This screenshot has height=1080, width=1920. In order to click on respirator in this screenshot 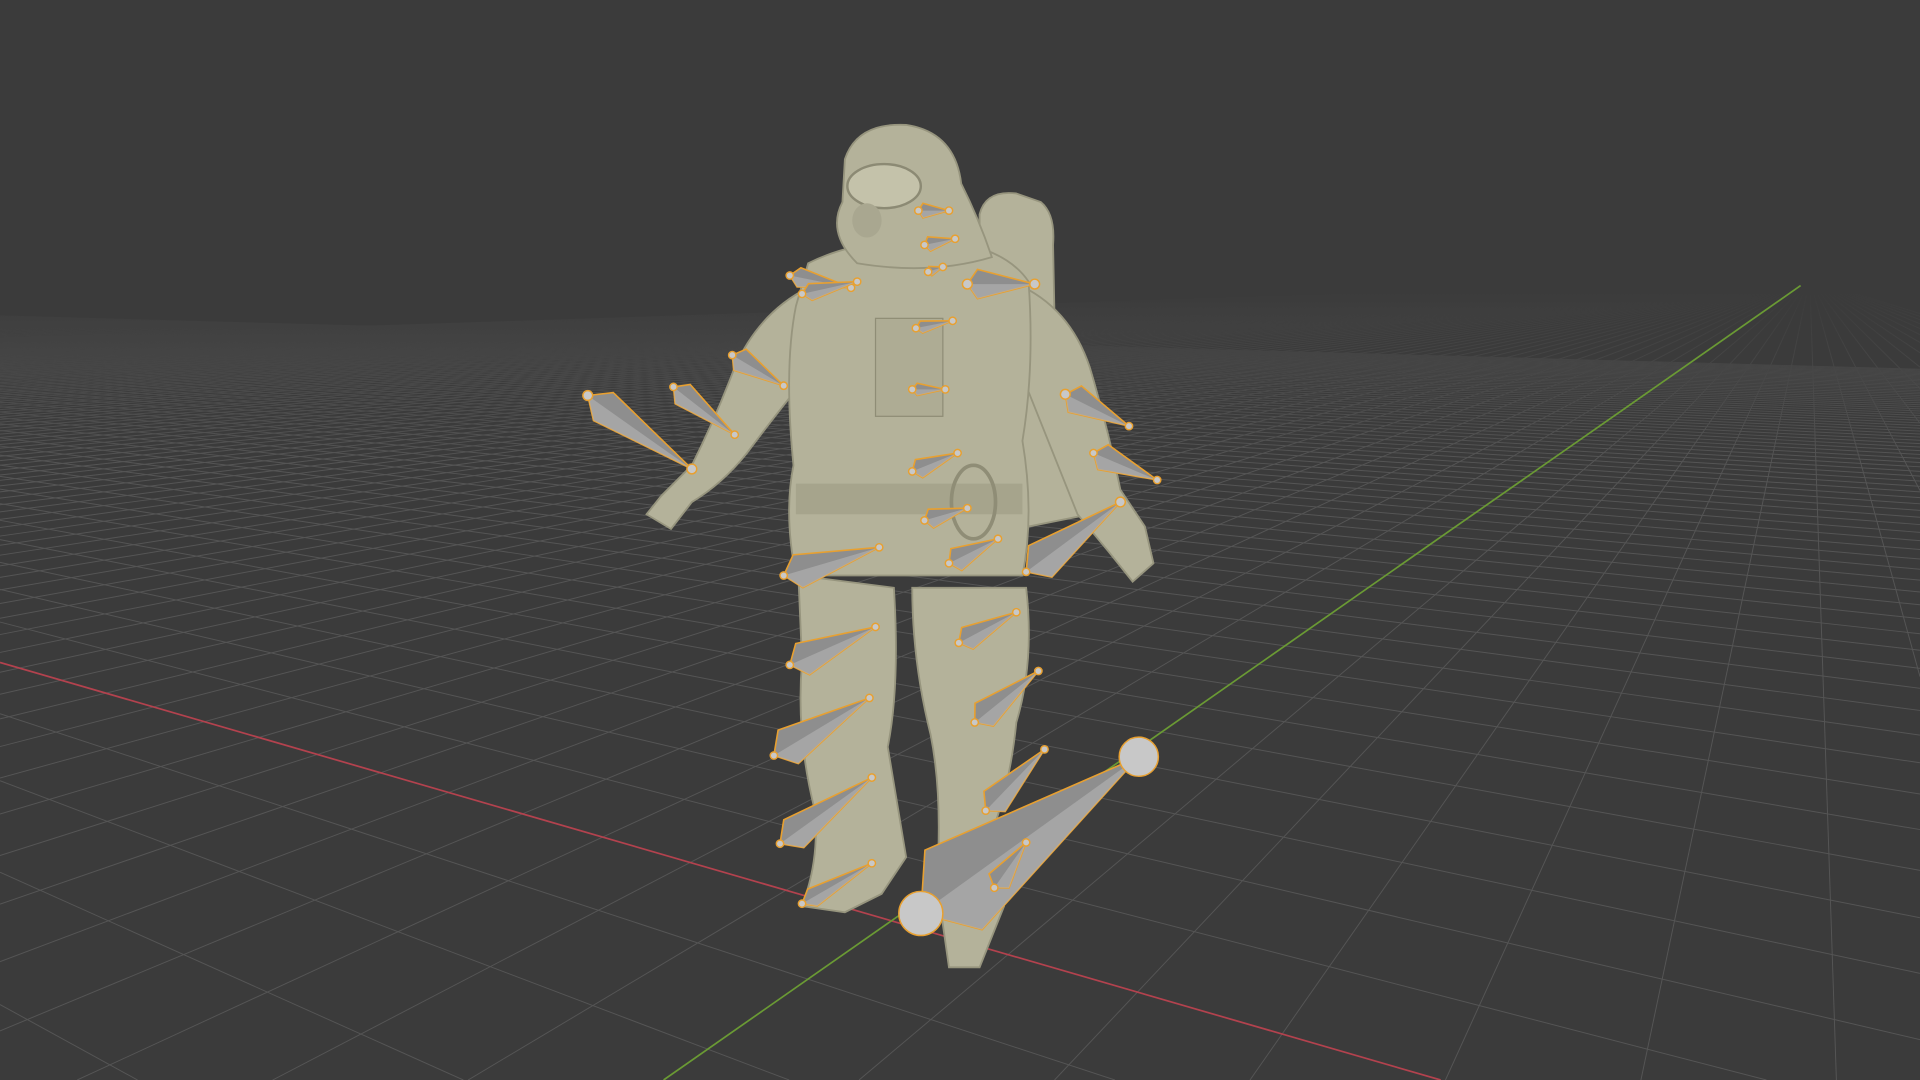, I will do `click(867, 220)`.